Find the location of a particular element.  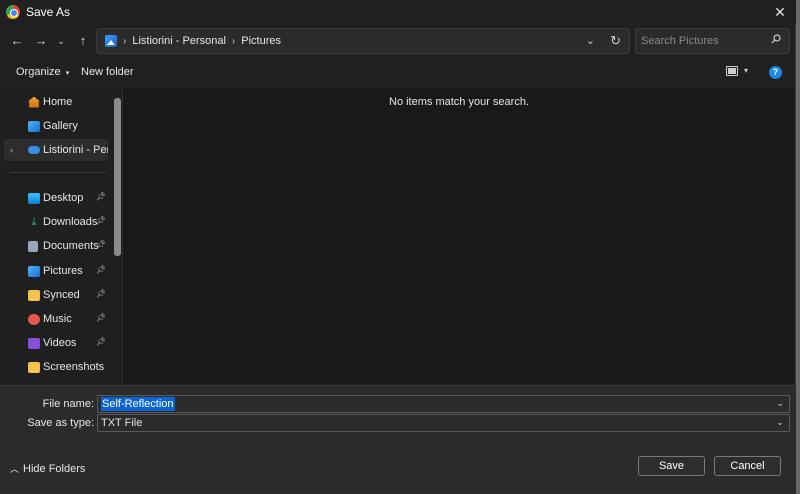

organize-button: Organize ▾ is located at coordinates (42, 72).